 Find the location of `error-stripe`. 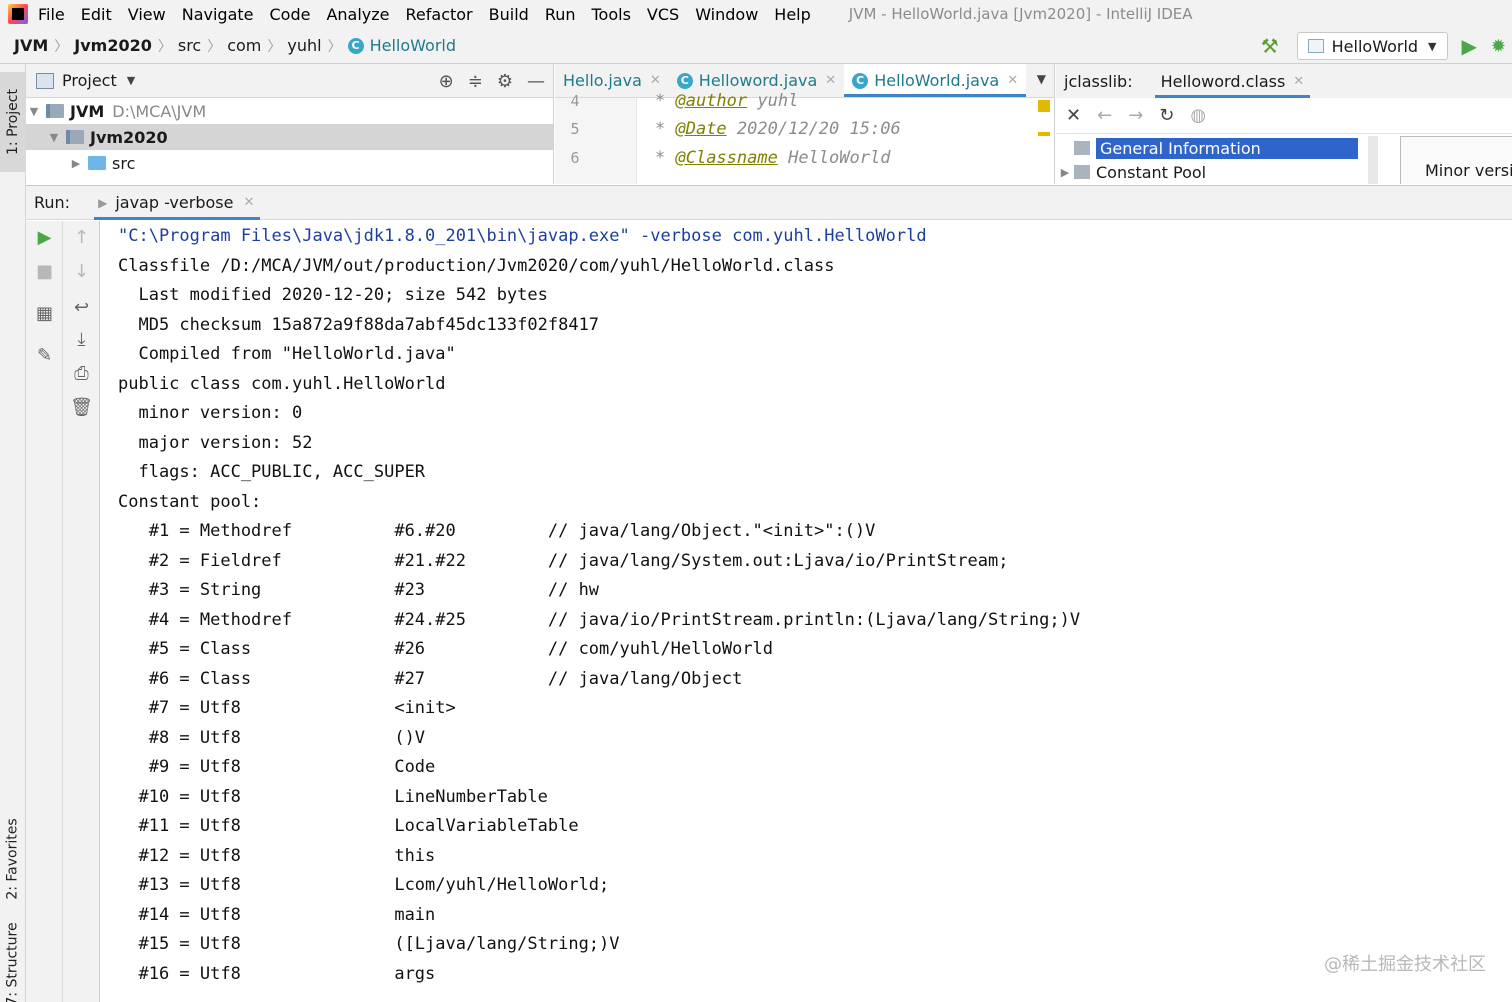

error-stripe is located at coordinates (1044, 141).